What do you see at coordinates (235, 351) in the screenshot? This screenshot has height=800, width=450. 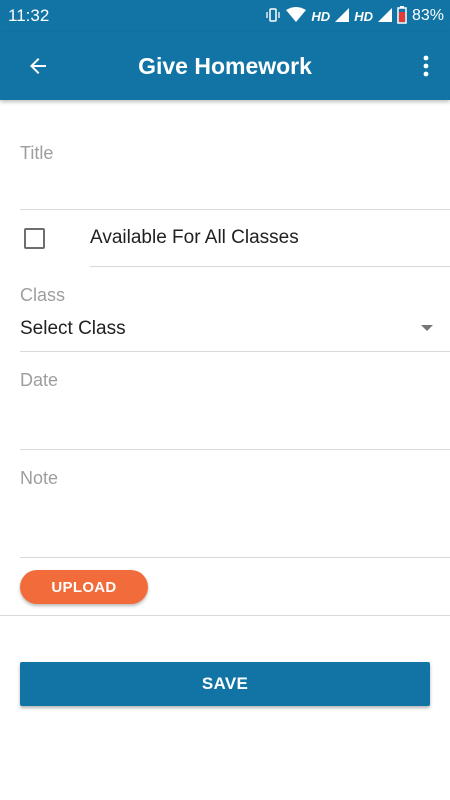 I see `class-select-underline` at bounding box center [235, 351].